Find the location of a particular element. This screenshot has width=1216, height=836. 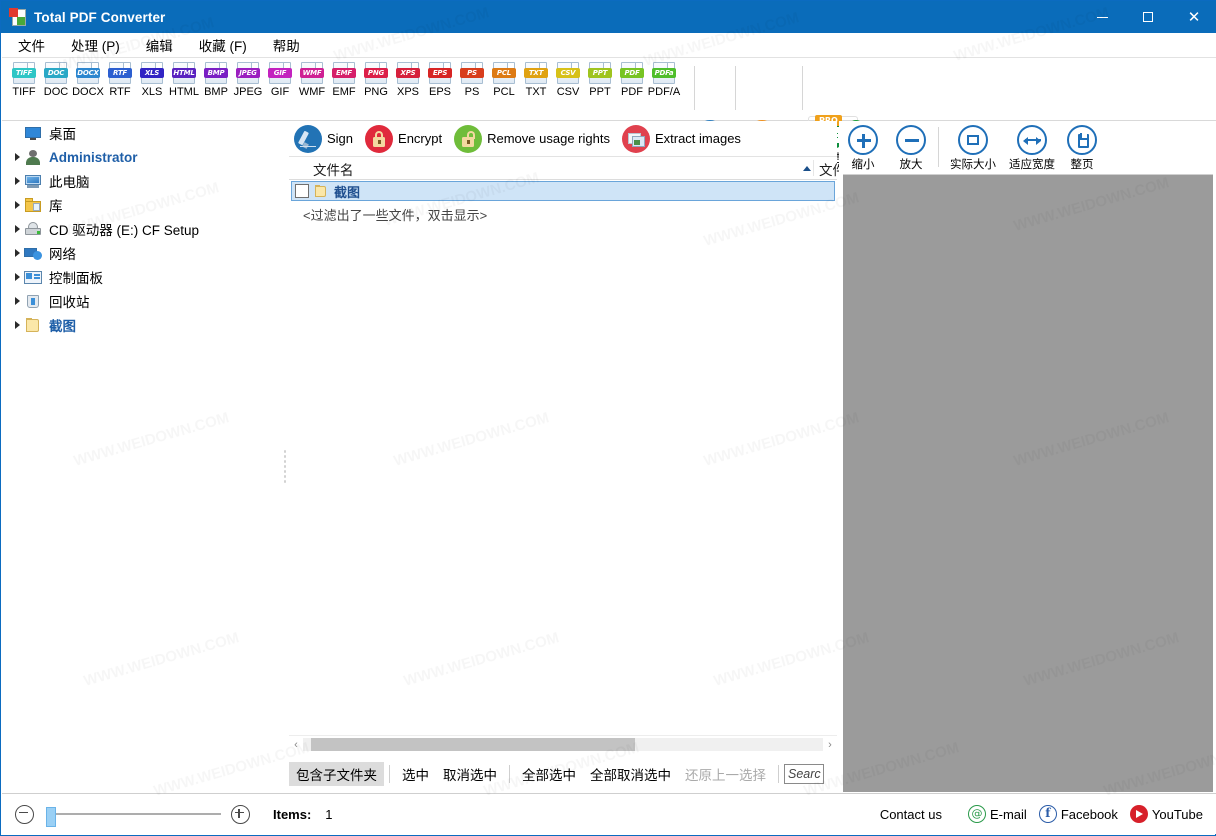

format-button-tiff: TIFF TIFF is located at coordinates (24, 80).